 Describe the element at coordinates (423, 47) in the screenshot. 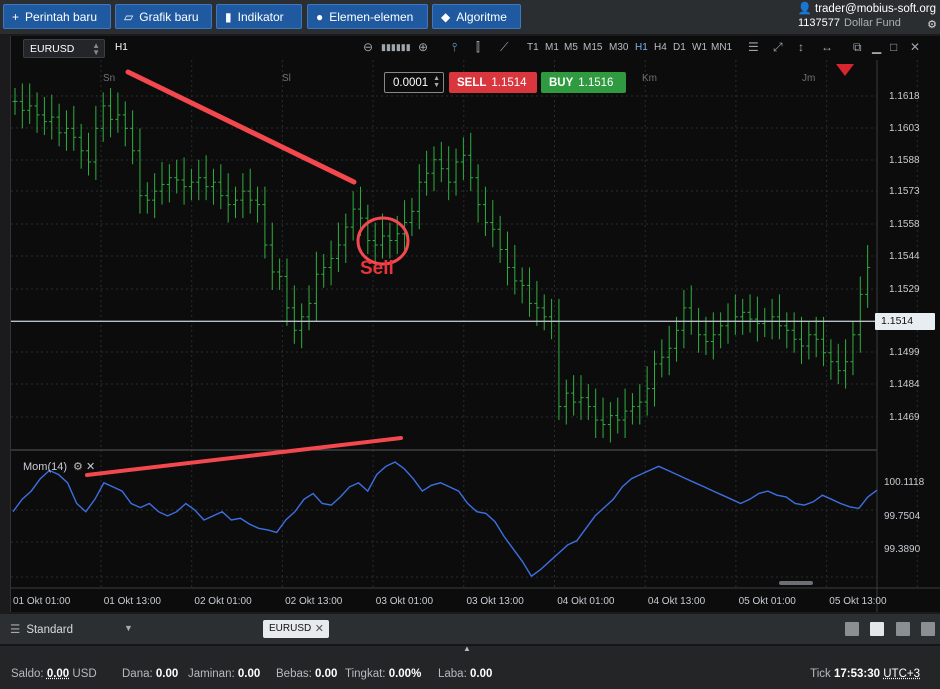

I see `zoom-in-icon: ⊕` at that location.